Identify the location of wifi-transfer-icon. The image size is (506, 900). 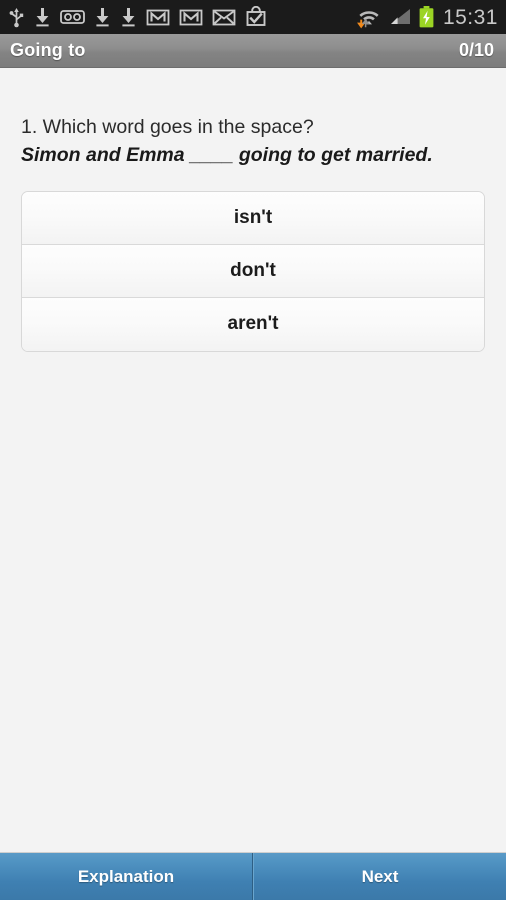
(367, 20).